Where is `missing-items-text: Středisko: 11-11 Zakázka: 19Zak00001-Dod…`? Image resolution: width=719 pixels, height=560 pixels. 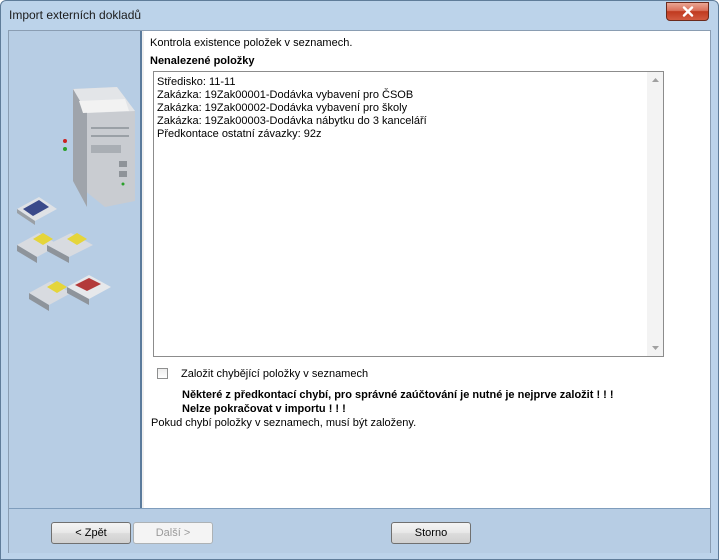
missing-items-text: Středisko: 11-11 Zakázka: 19Zak00001-Dod… is located at coordinates (399, 108).